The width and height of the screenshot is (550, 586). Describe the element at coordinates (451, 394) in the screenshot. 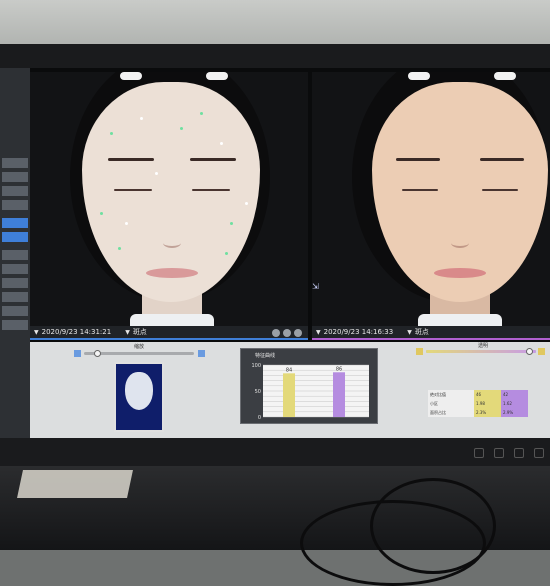

I see `table-row-label: 绝对比值` at that location.